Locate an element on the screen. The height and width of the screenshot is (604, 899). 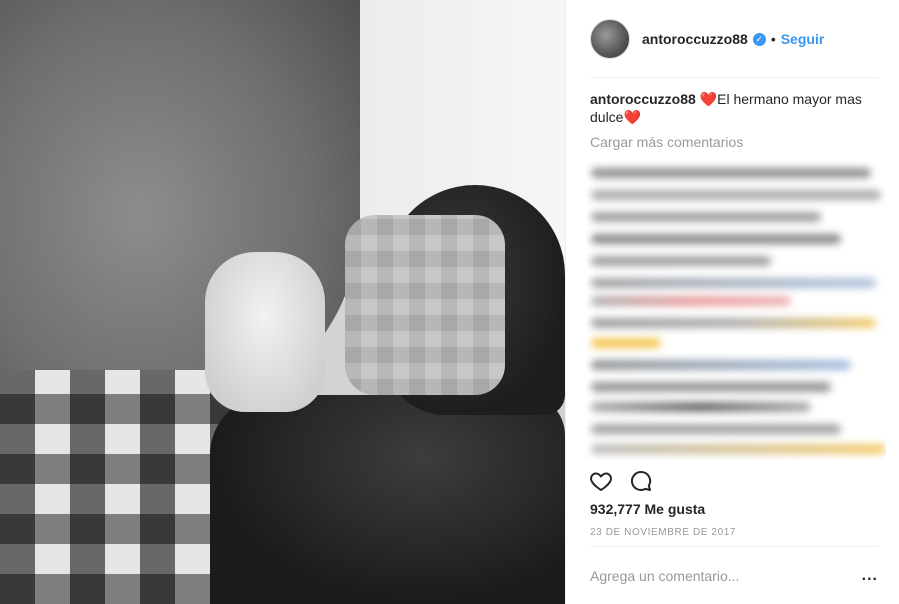
photo-child-jacket is located at coordinates (387, 499).